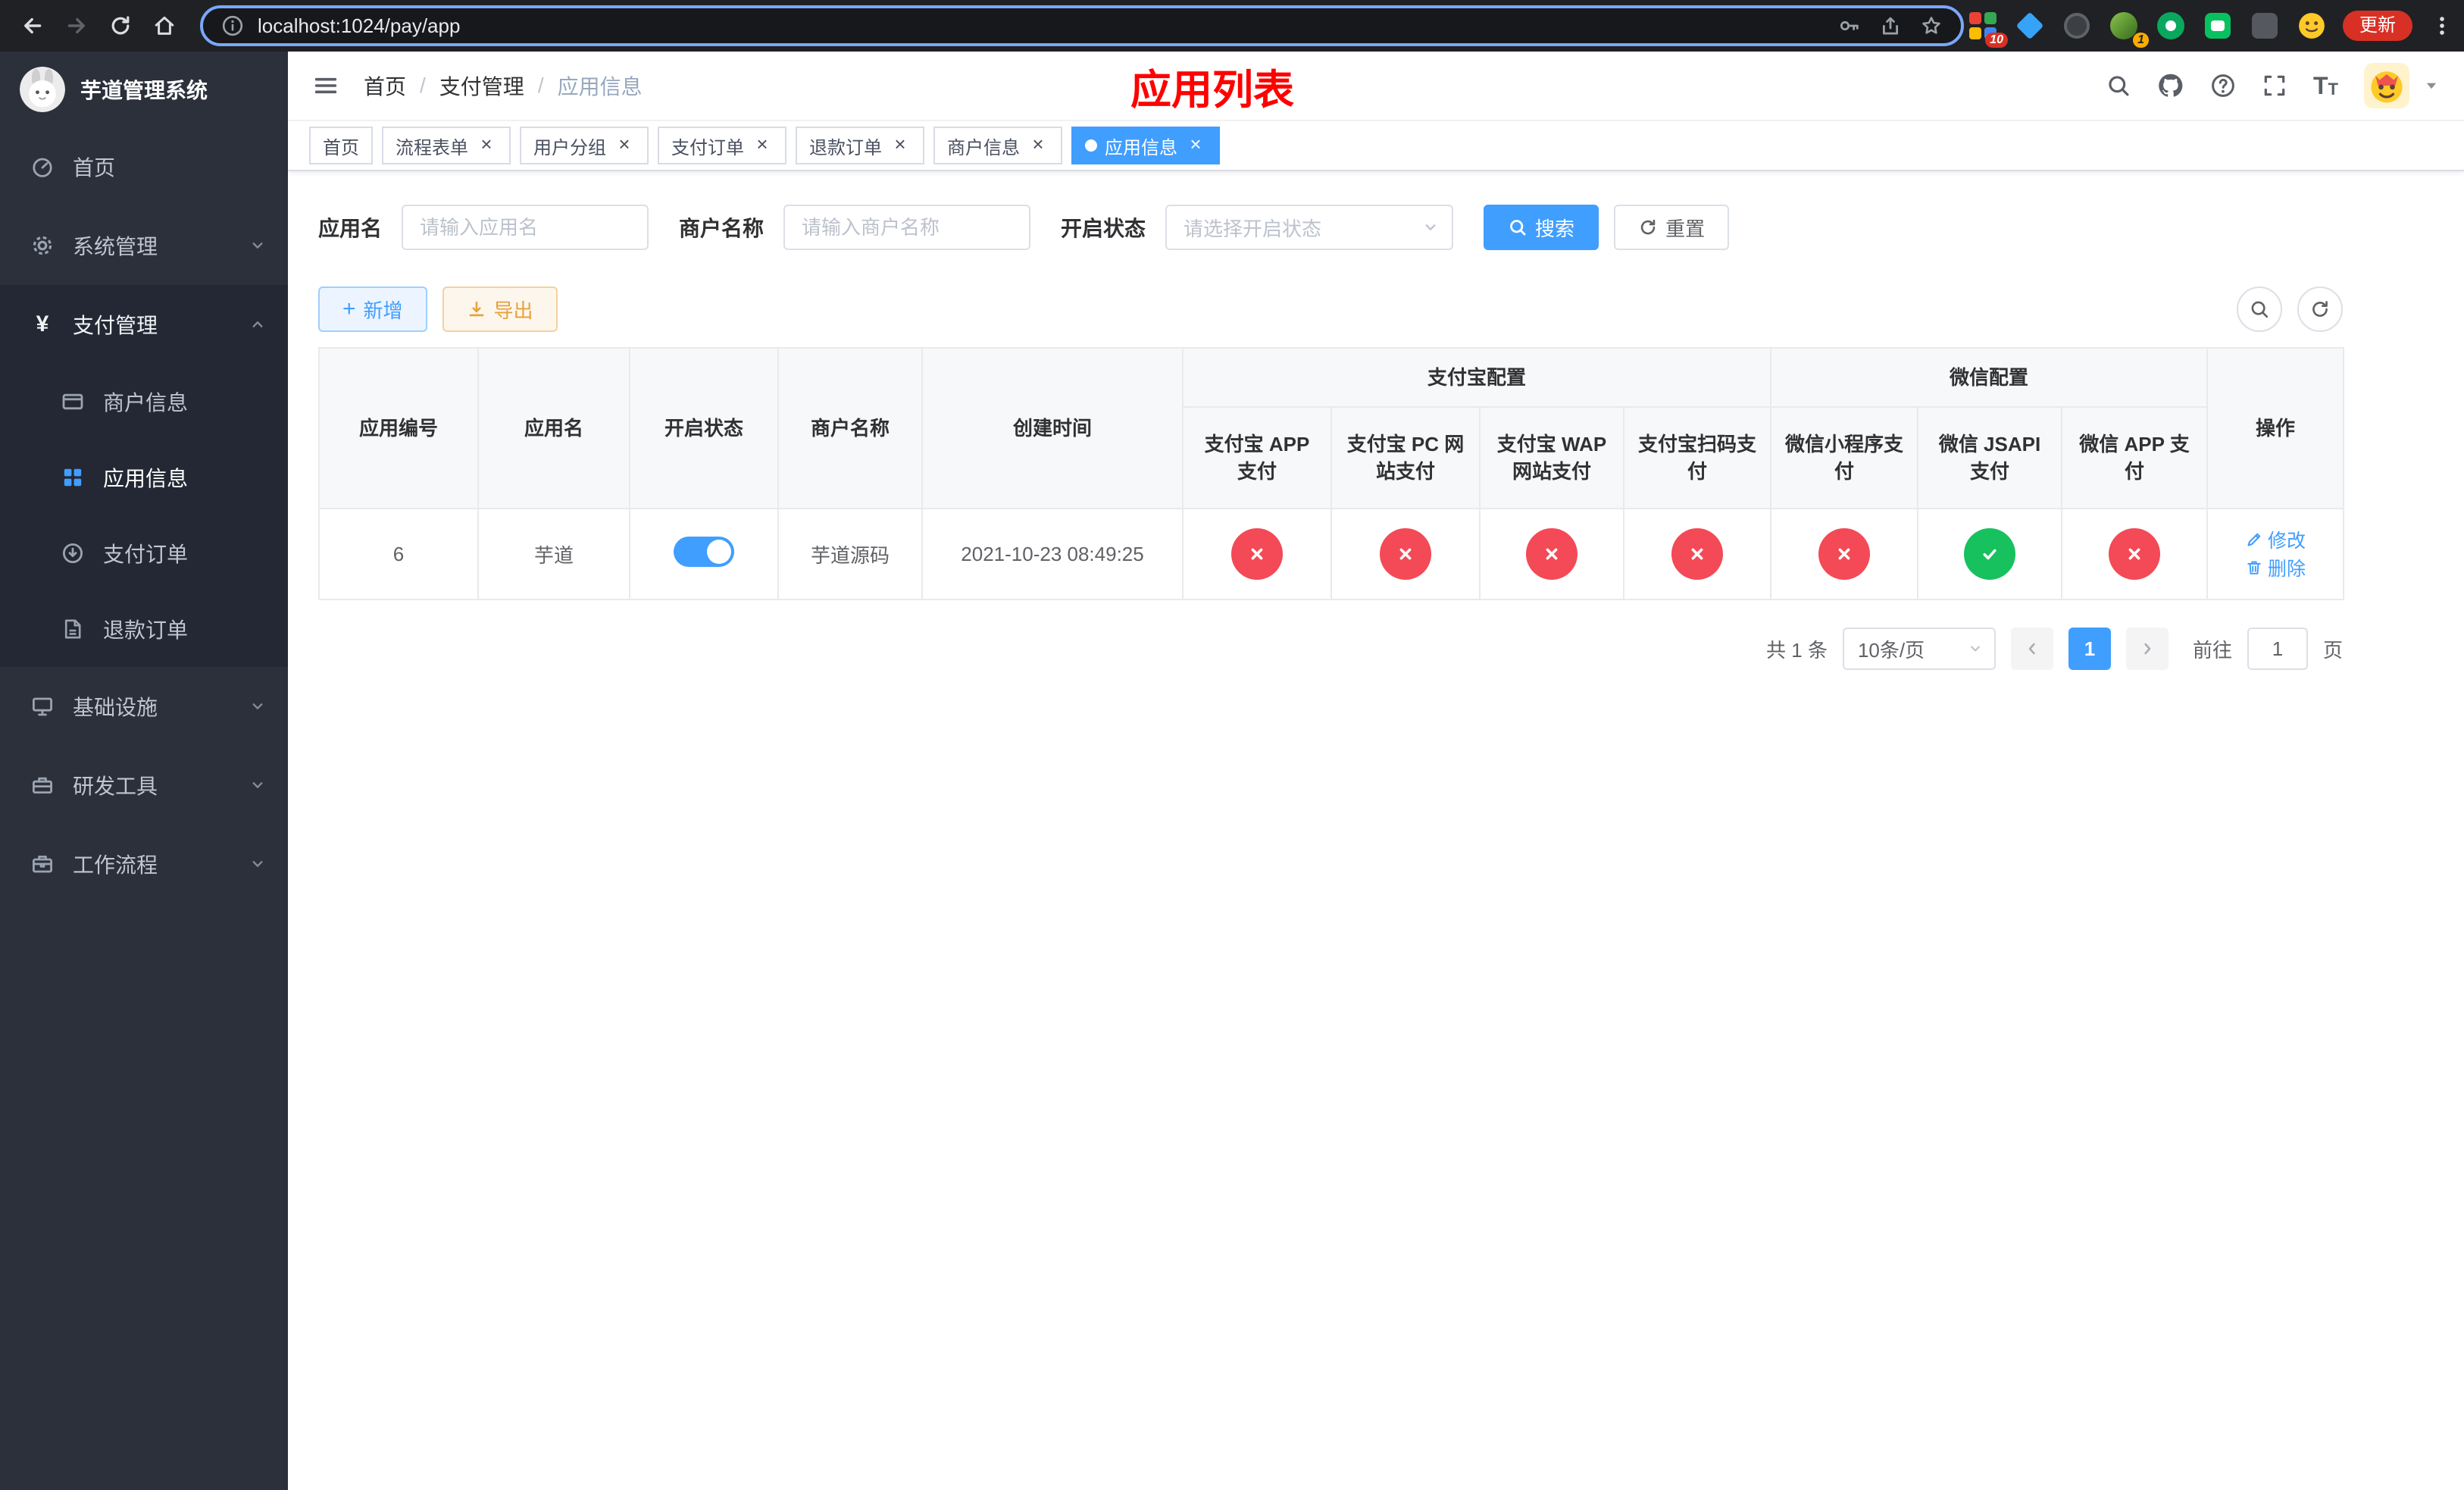  What do you see at coordinates (1476, 377) in the screenshot?
I see `col-group-alipay: 支付宝配置` at bounding box center [1476, 377].